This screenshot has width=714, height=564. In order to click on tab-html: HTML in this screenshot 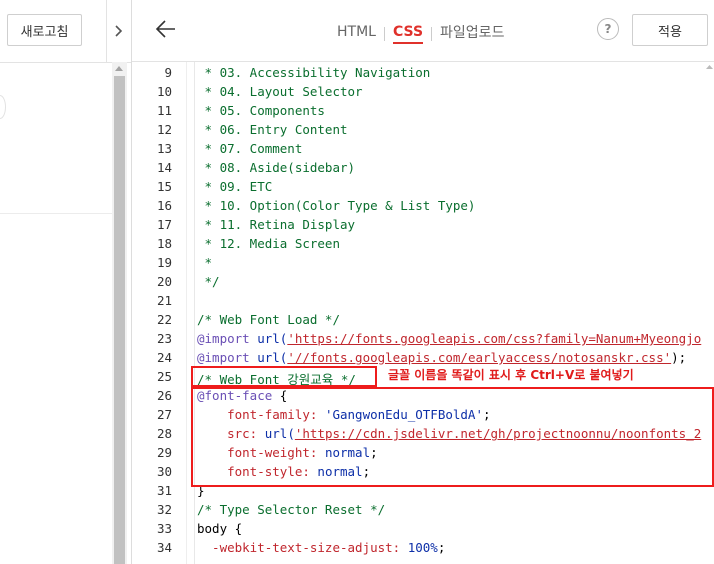, I will do `click(356, 34)`.